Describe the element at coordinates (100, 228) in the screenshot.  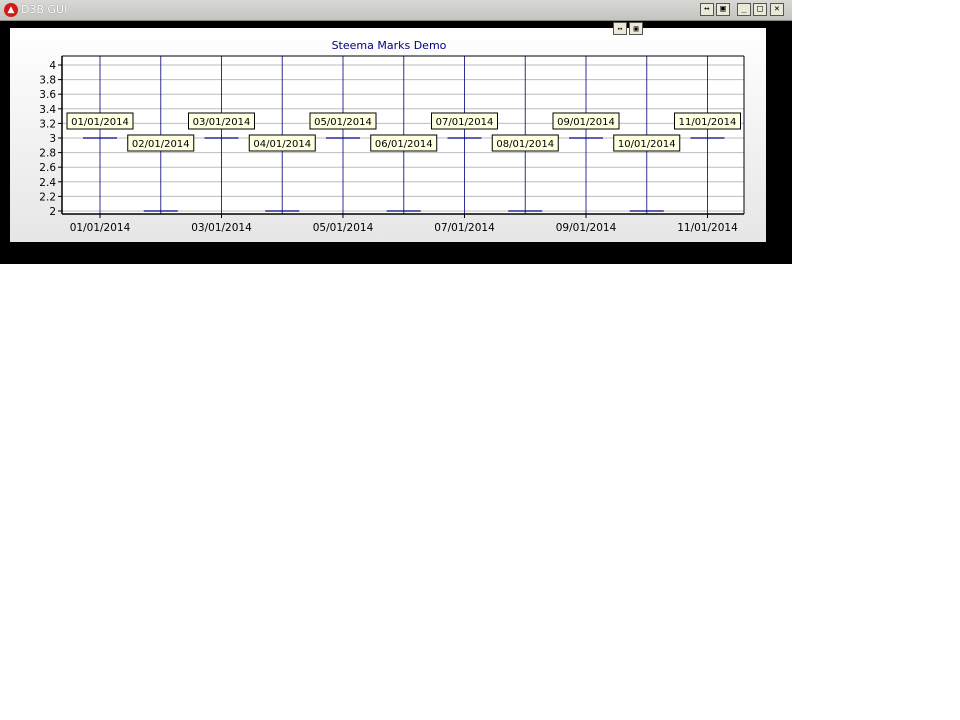
I see `x-tick-label: 01/01/2014` at that location.